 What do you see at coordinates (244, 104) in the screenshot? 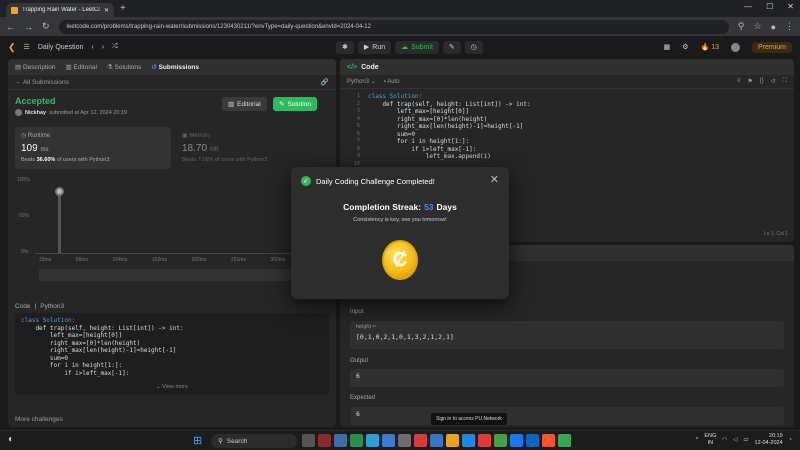
I see `editorial-button: ▥ Editorial` at bounding box center [244, 104].